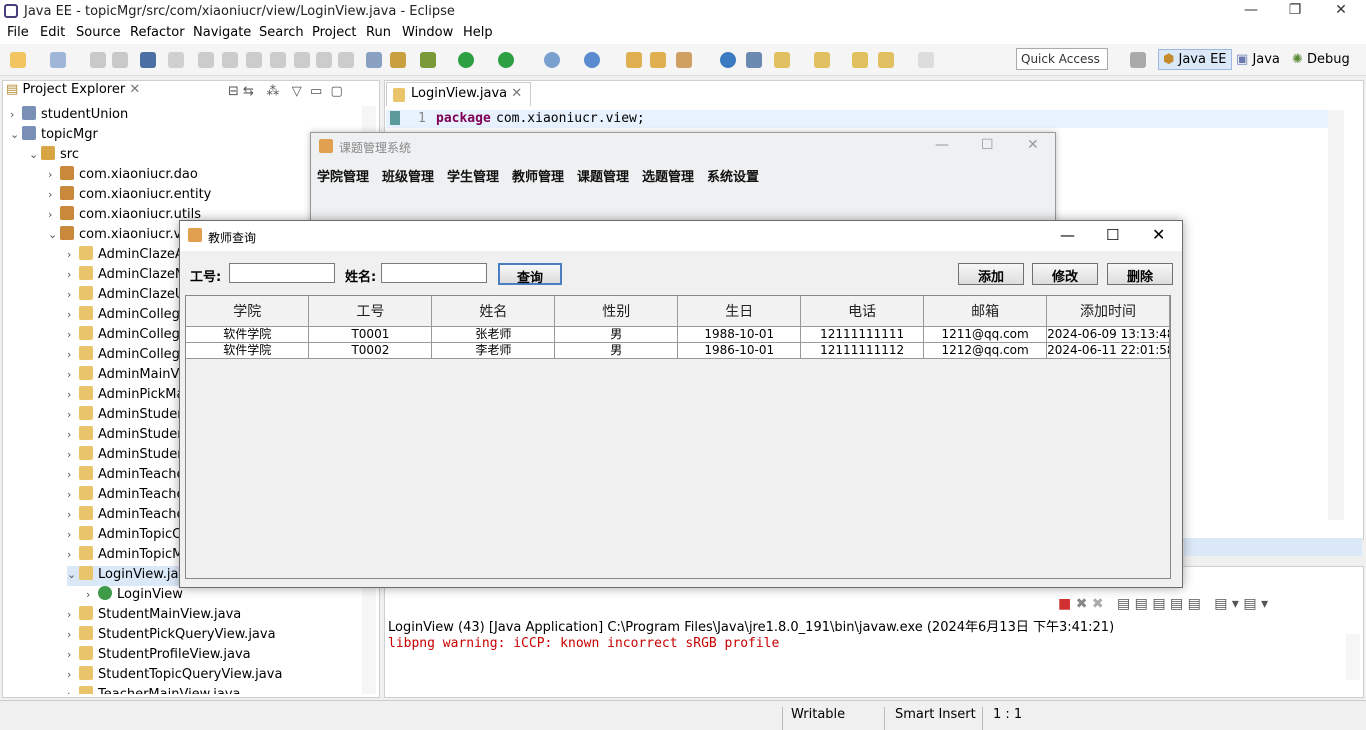  What do you see at coordinates (658, 60) in the screenshot?
I see `open-folder-icon` at bounding box center [658, 60].